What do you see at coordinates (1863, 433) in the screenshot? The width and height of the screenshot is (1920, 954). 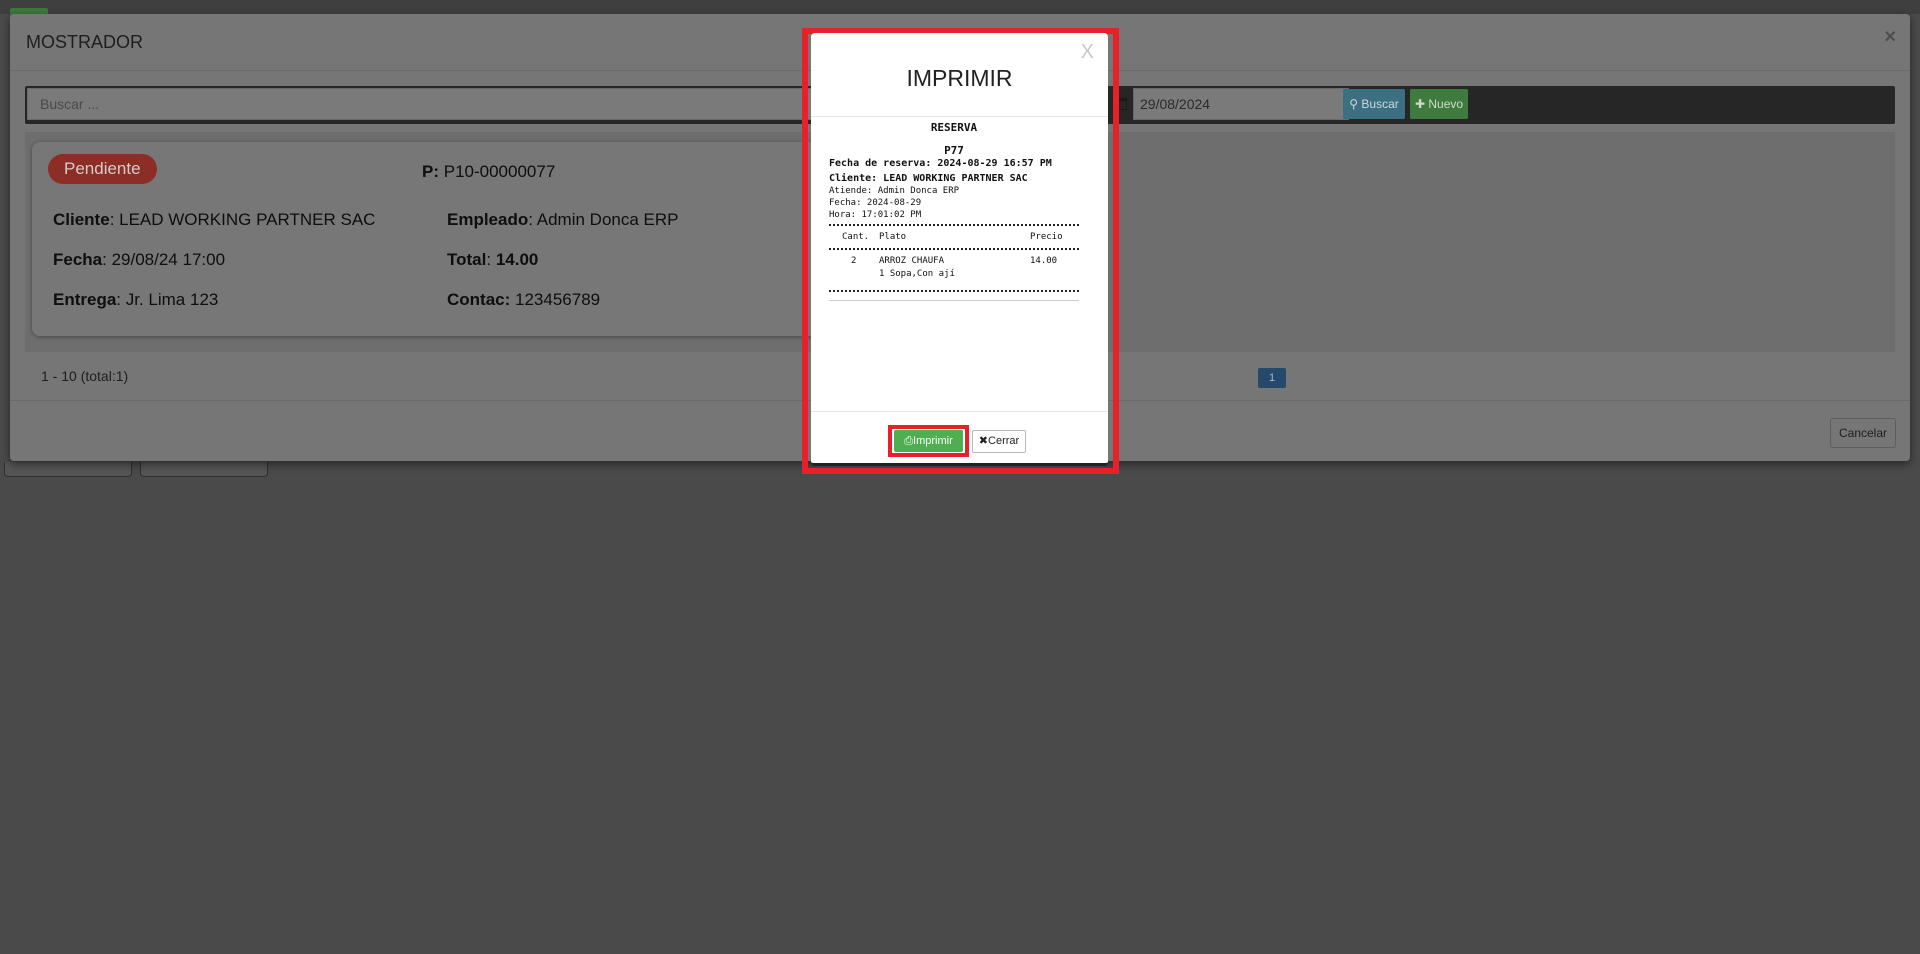 I see `cancelar-button: Cancelar` at bounding box center [1863, 433].